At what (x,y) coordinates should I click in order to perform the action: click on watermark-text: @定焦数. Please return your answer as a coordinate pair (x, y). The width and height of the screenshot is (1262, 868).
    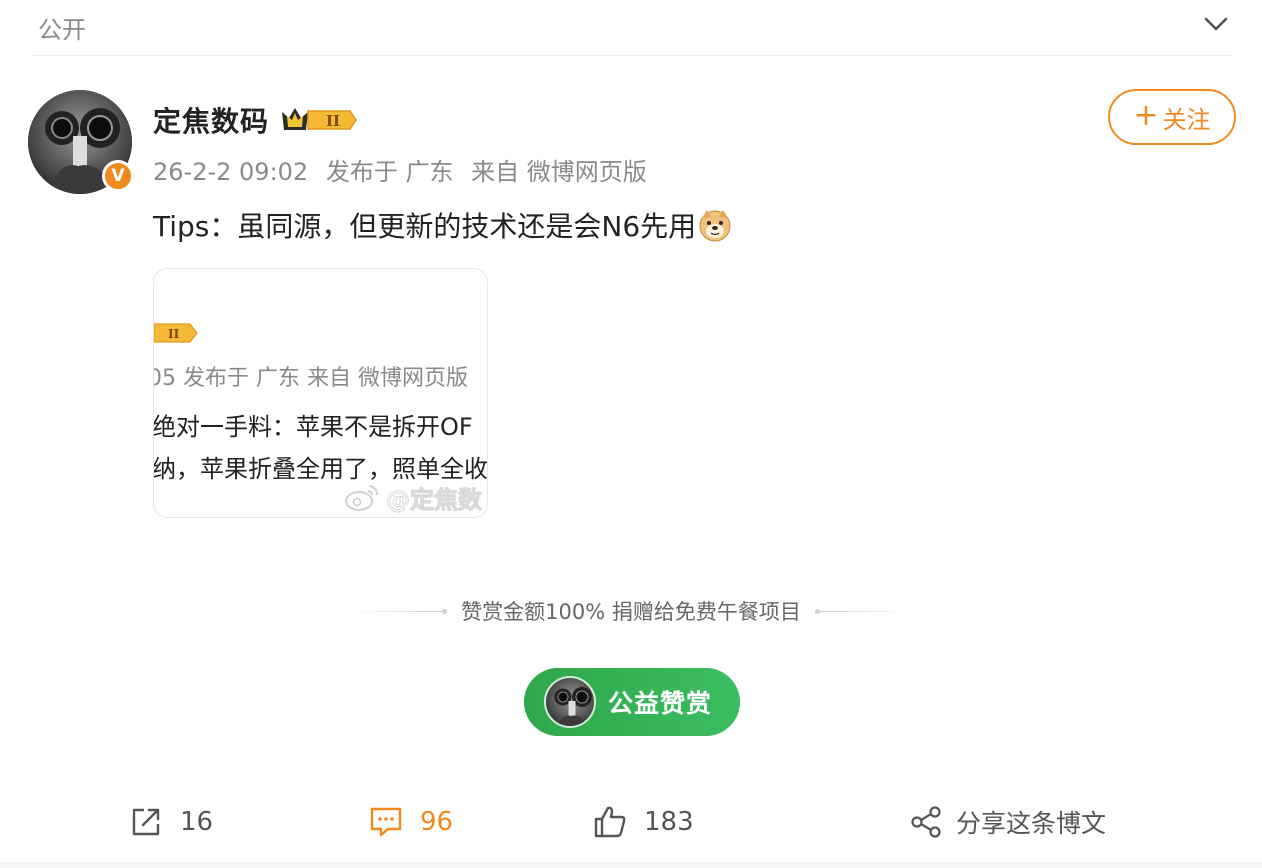
    Looking at the image, I should click on (434, 499).